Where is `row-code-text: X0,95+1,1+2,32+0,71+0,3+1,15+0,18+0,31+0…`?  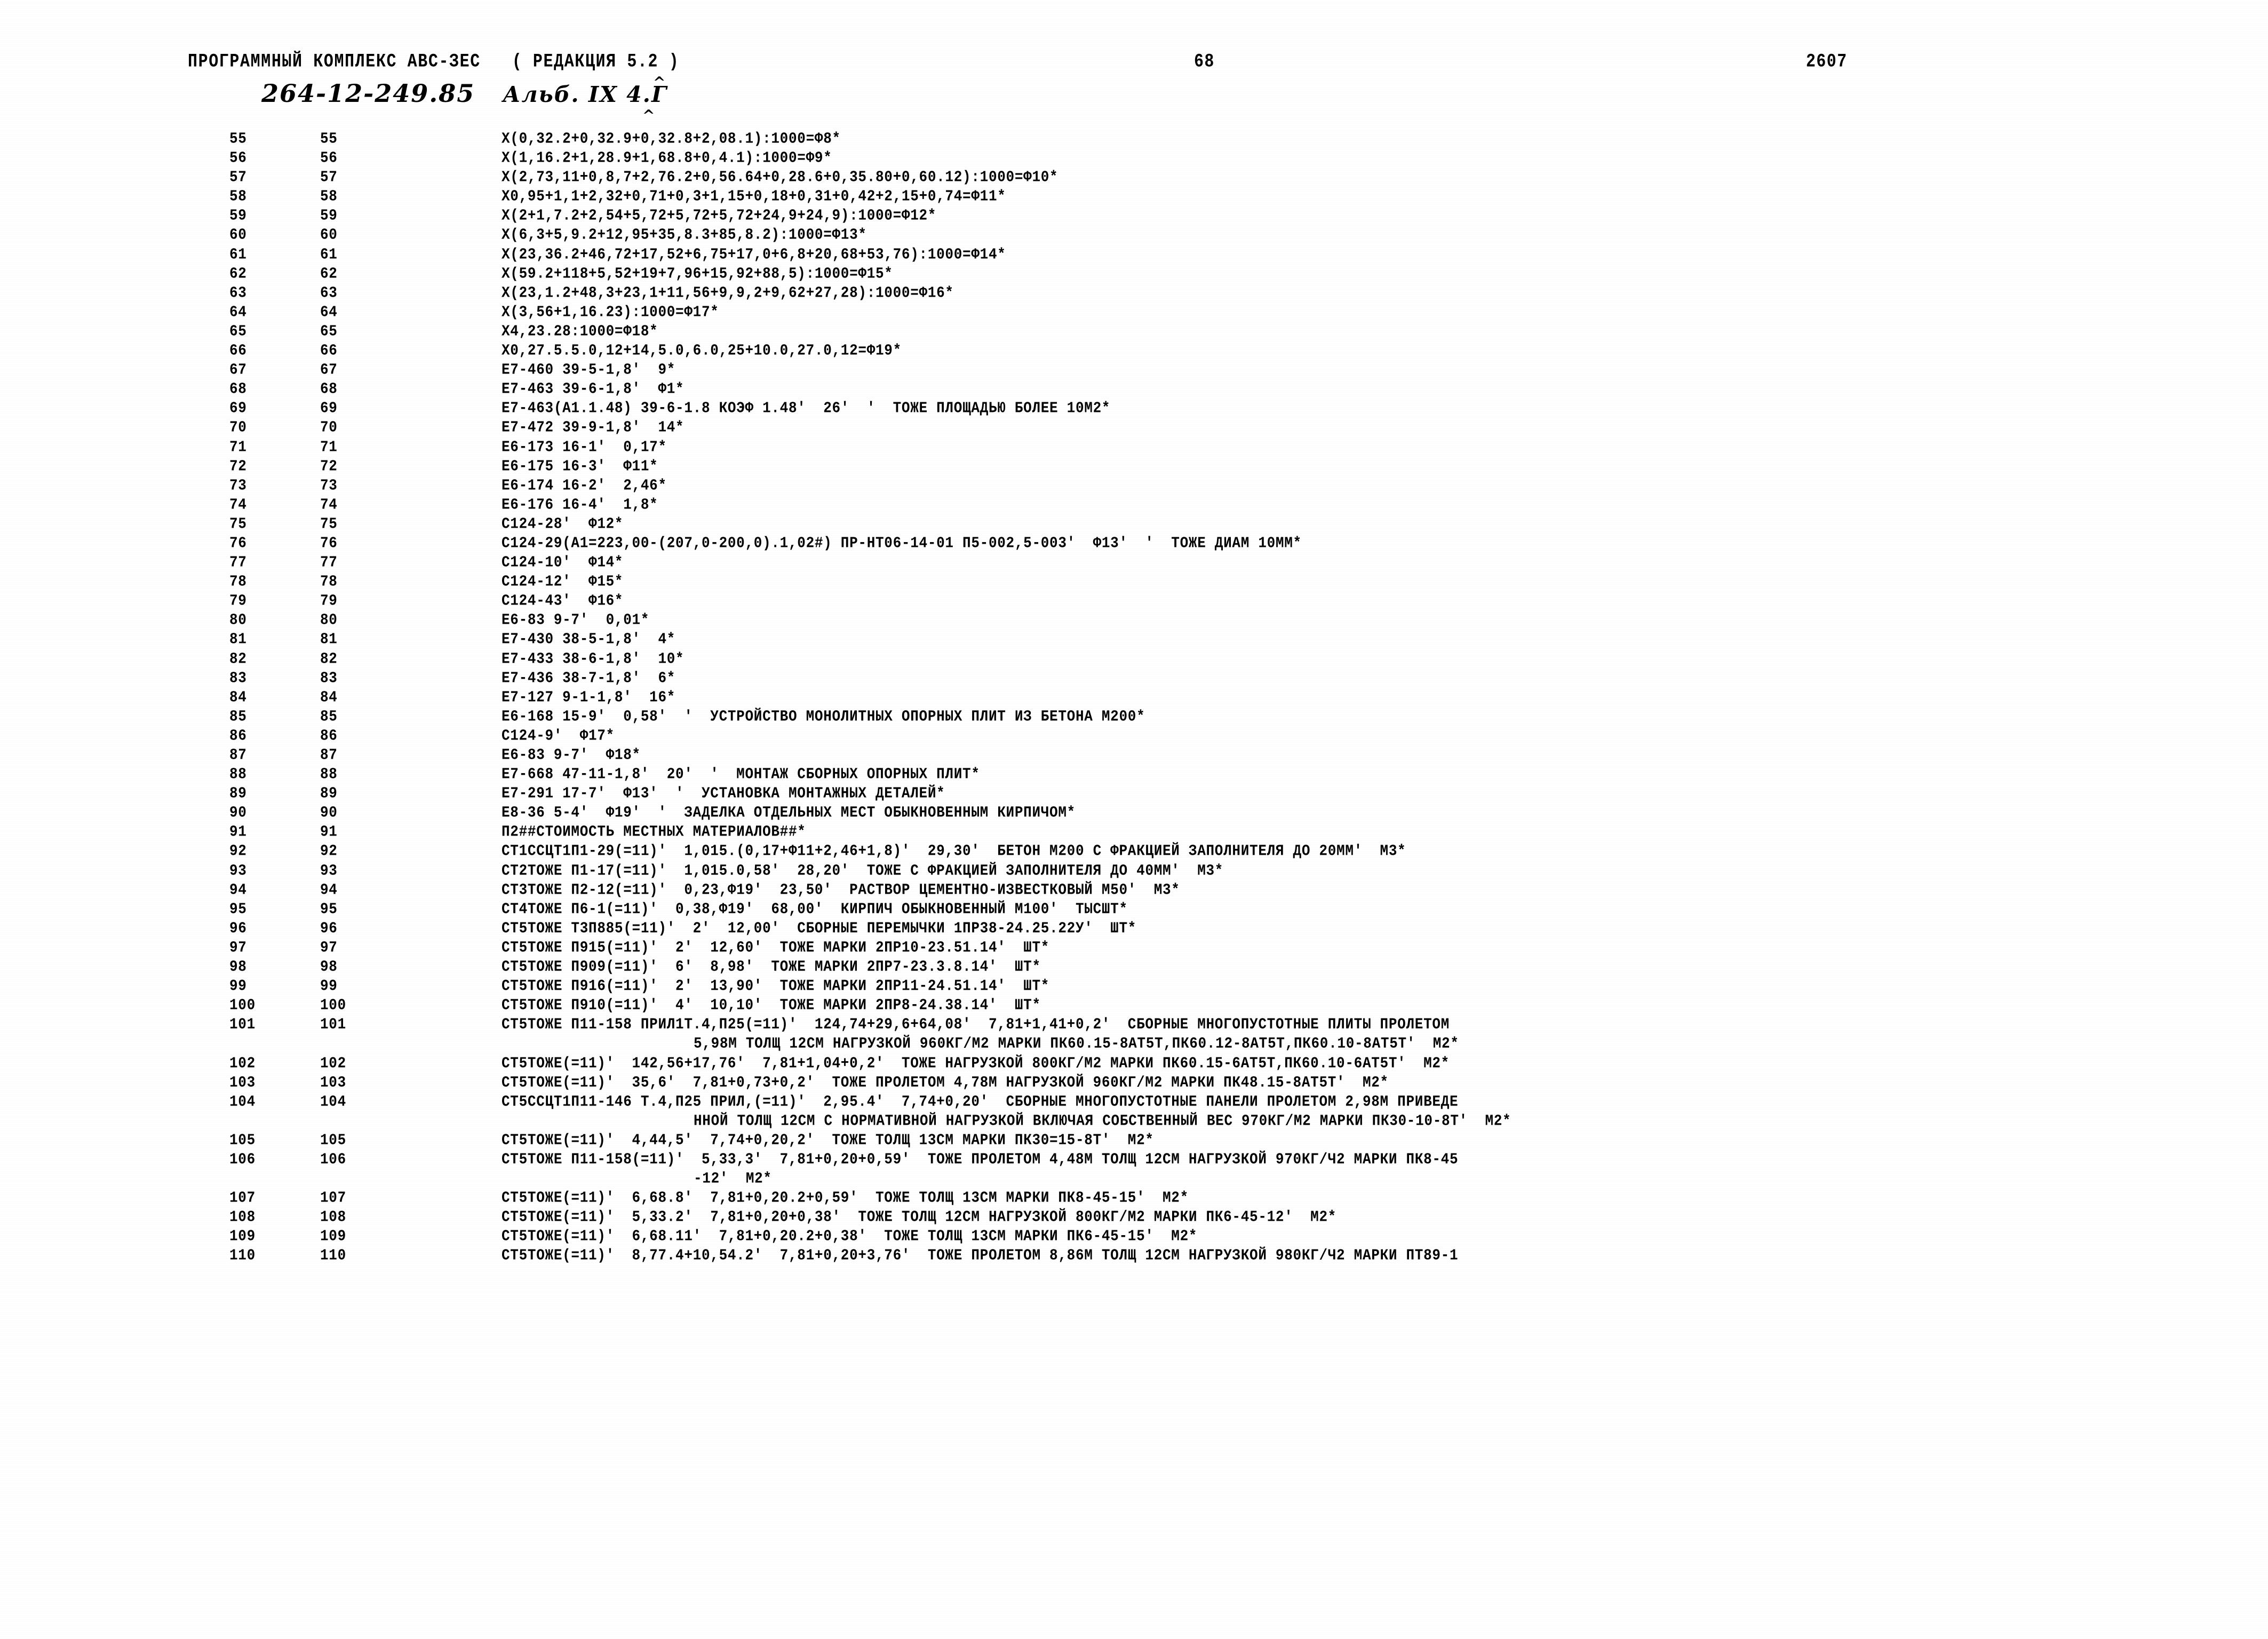
row-code-text: X0,95+1,1+2,32+0,71+0,3+1,15+0,18+0,31+0… is located at coordinates (754, 196).